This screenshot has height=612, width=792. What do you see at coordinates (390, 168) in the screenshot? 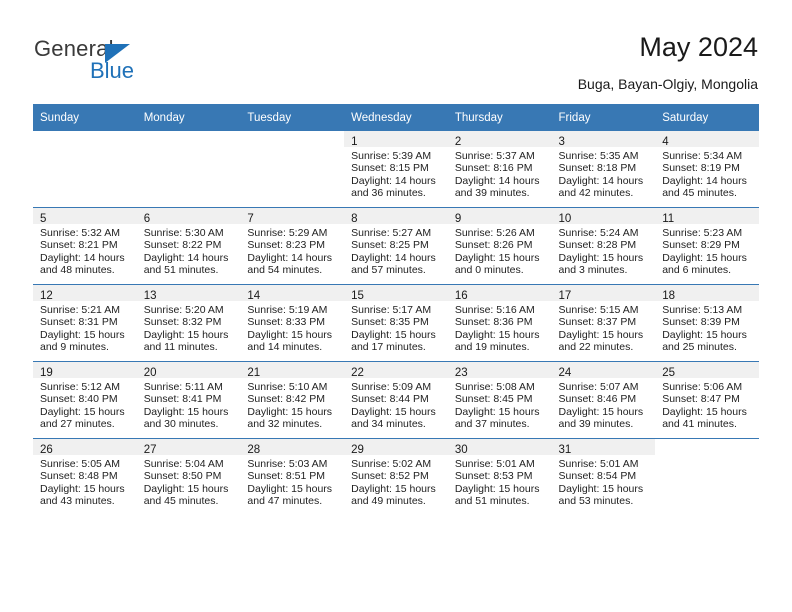
I see `sunset-text: Sunset: 8:15 PM` at bounding box center [390, 168].